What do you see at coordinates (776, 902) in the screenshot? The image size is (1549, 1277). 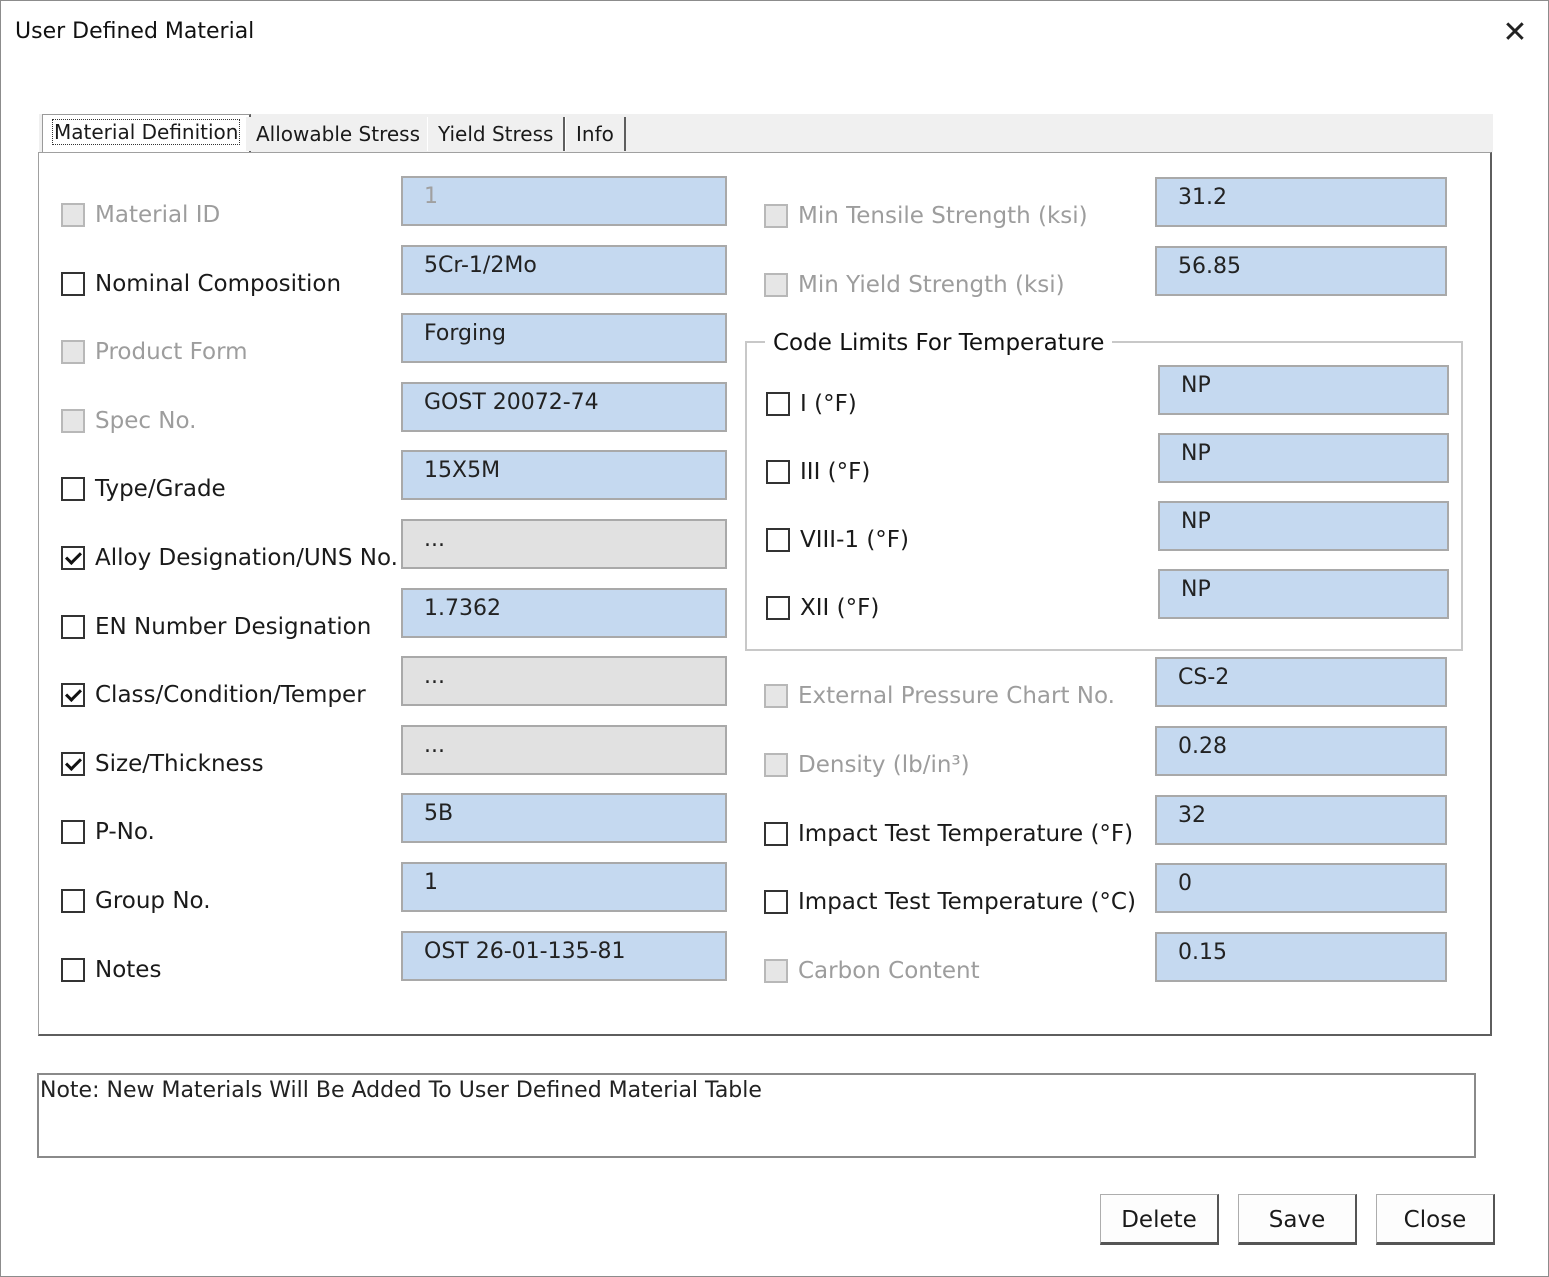 I see `impact-test-temperature-c-checkbox` at bounding box center [776, 902].